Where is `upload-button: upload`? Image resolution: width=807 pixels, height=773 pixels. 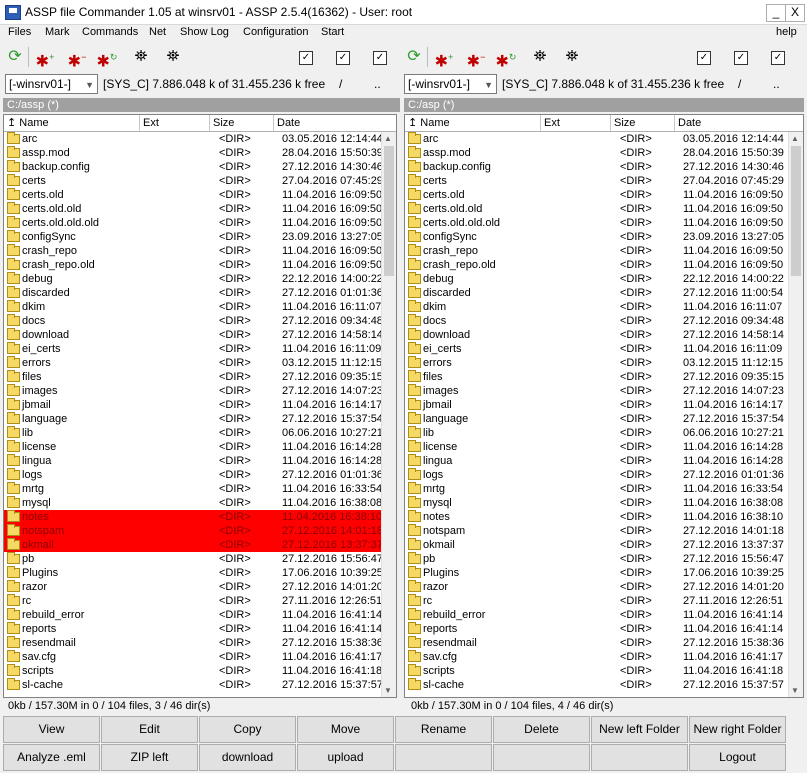
upload-button: upload is located at coordinates (345, 757).